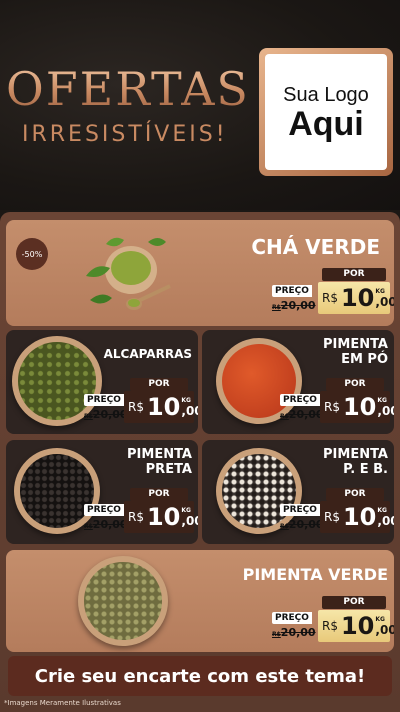 The height and width of the screenshot is (712, 400). I want to click on product-name: PIMENTA VERDE, so click(315, 574).